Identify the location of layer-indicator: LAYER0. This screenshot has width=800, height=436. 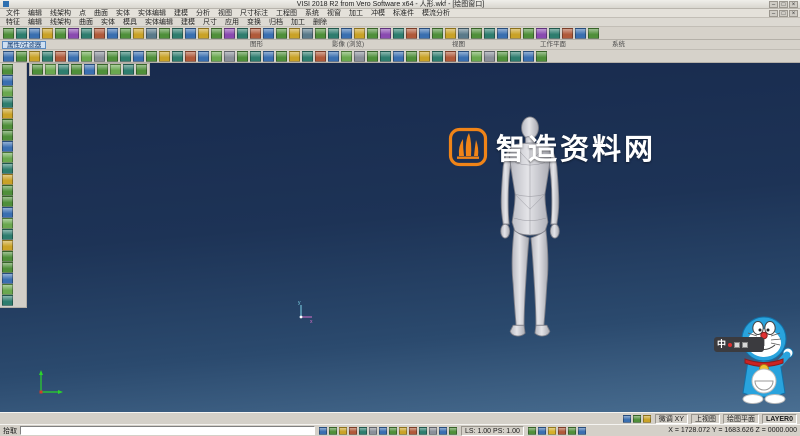
(779, 418).